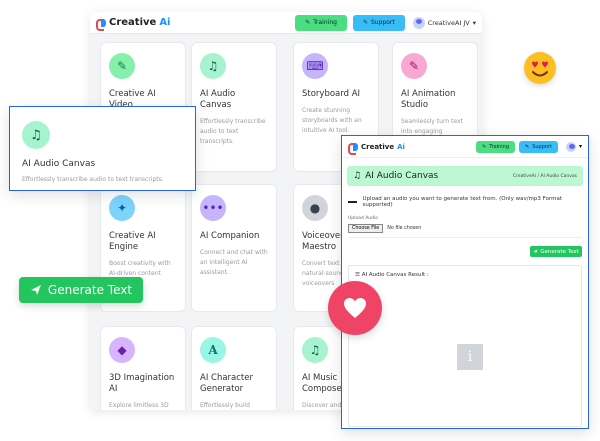  I want to click on card-title: Creative AI Engine, so click(132, 241).